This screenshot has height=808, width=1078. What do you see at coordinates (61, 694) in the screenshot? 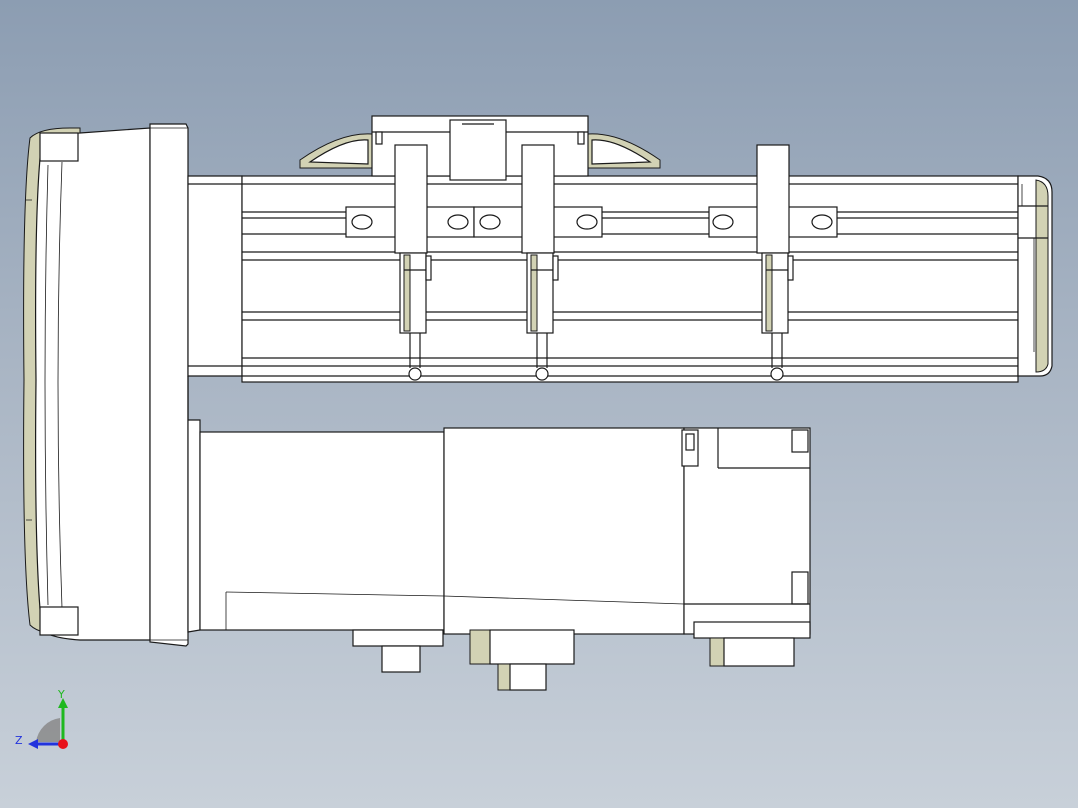
I see `triad-y-label: Y` at bounding box center [61, 694].